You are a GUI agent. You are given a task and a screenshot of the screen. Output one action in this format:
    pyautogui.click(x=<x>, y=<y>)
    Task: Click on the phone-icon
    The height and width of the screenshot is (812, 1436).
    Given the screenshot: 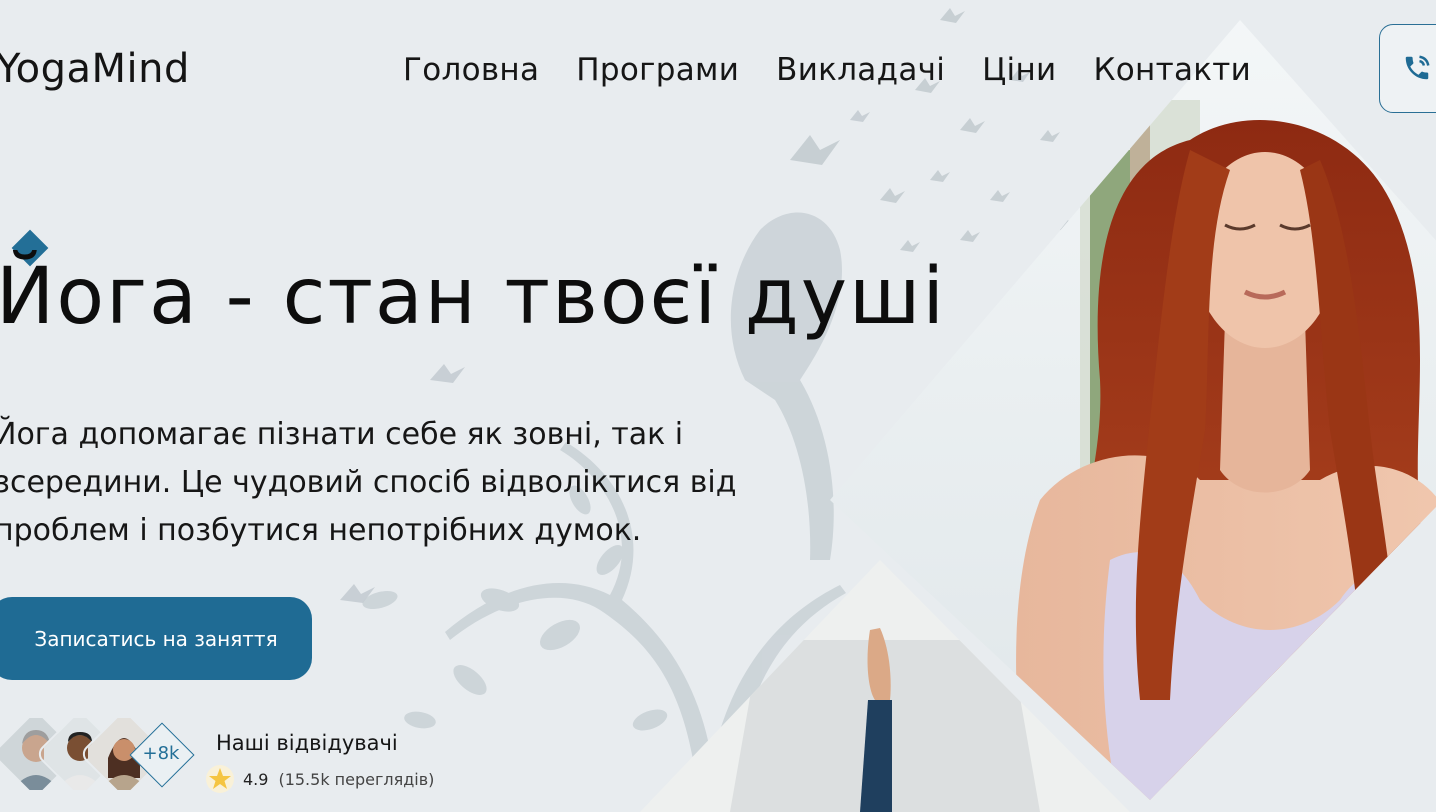 What is the action you would take?
    pyautogui.click(x=1417, y=67)
    